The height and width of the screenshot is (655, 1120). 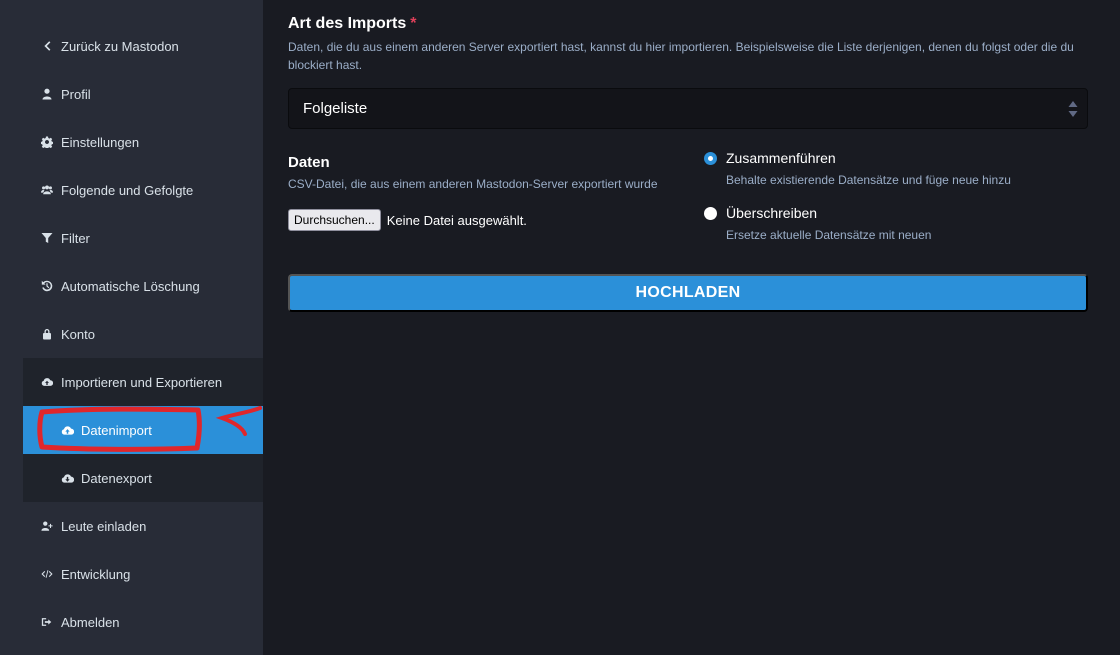 What do you see at coordinates (1073, 109) in the screenshot?
I see `select-arrows-icon` at bounding box center [1073, 109].